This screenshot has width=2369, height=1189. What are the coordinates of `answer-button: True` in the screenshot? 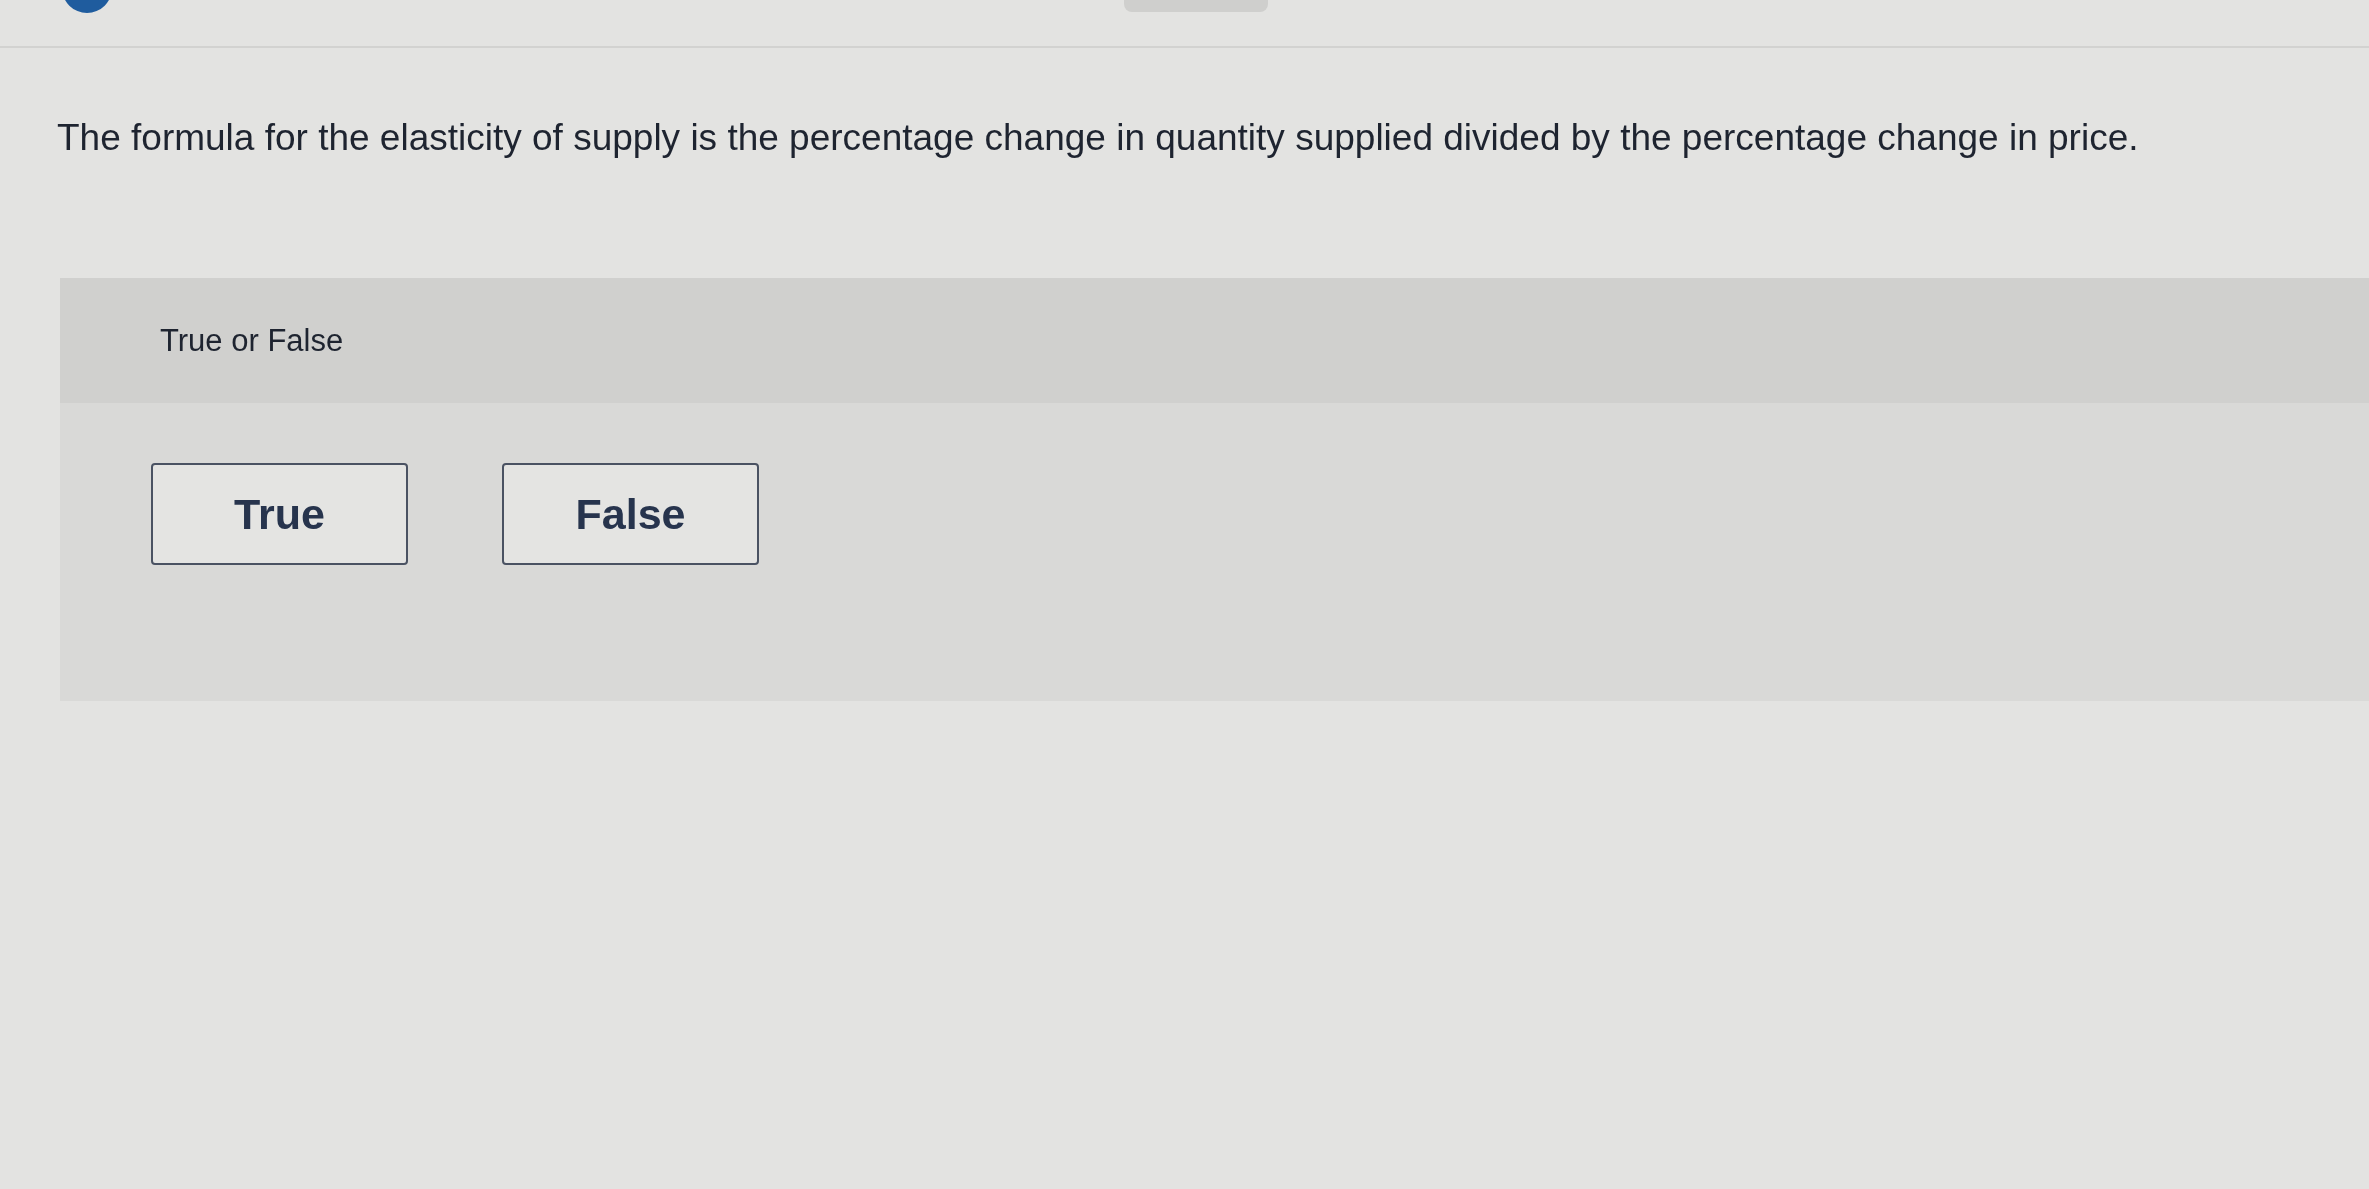 It's located at (279, 514).